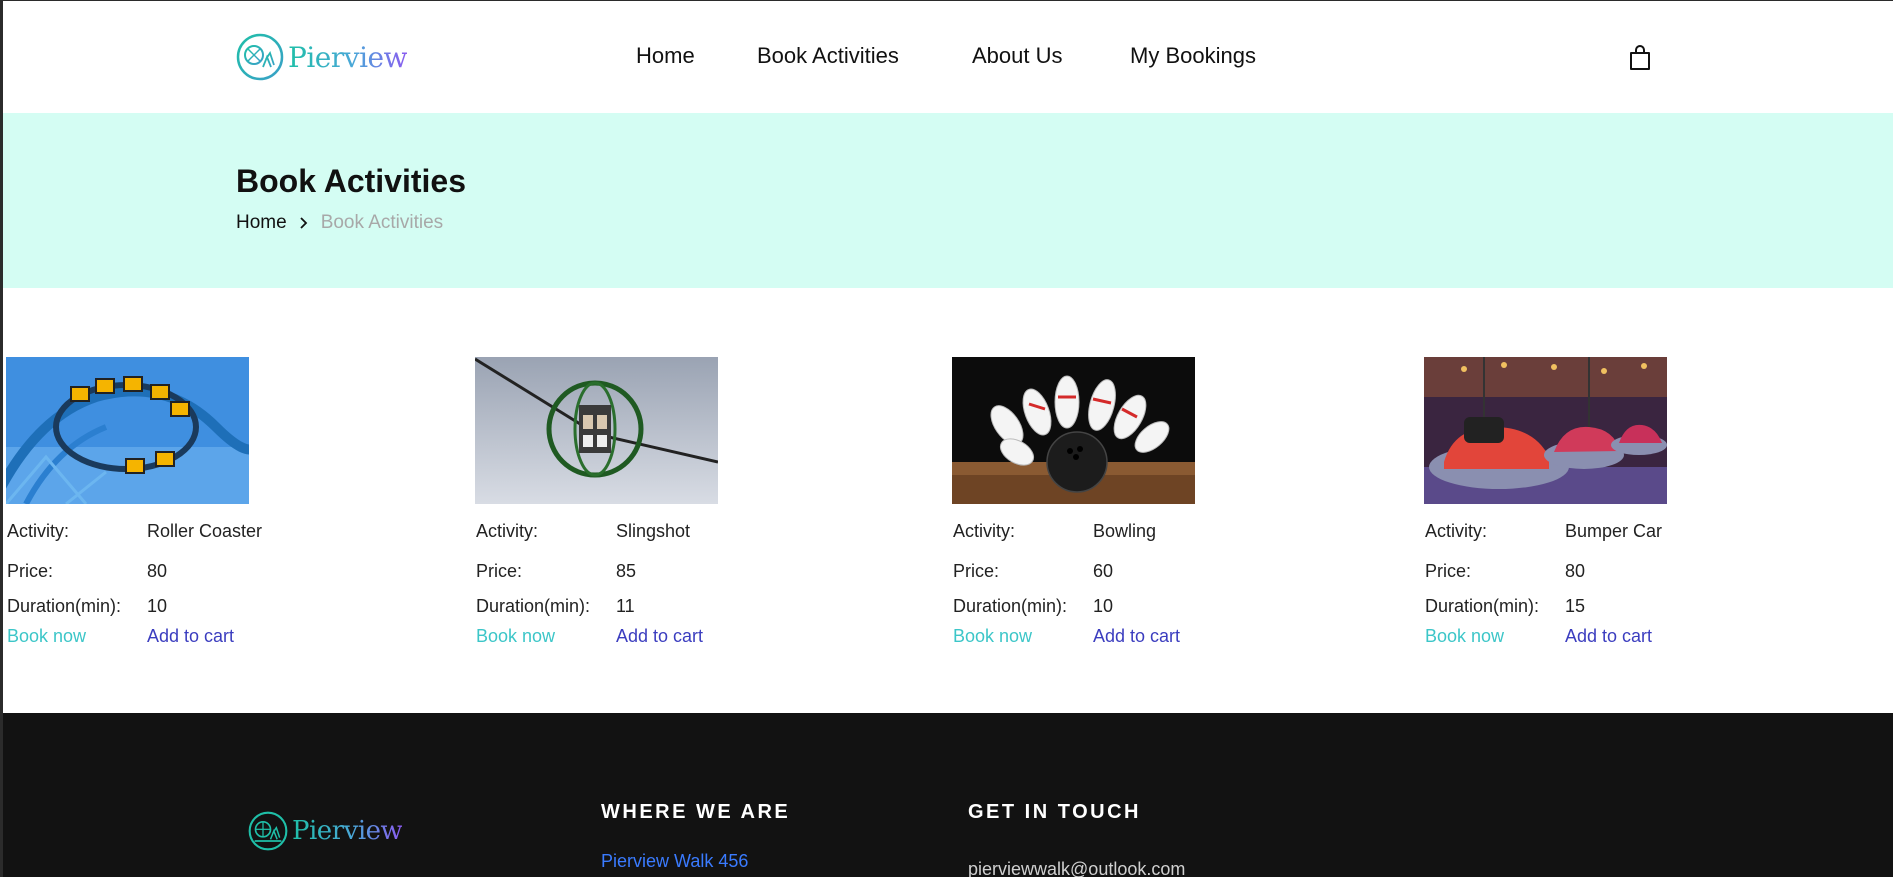 Image resolution: width=1893 pixels, height=877 pixels. Describe the element at coordinates (828, 56) in the screenshot. I see `nav-book-activities: Book Activities` at that location.